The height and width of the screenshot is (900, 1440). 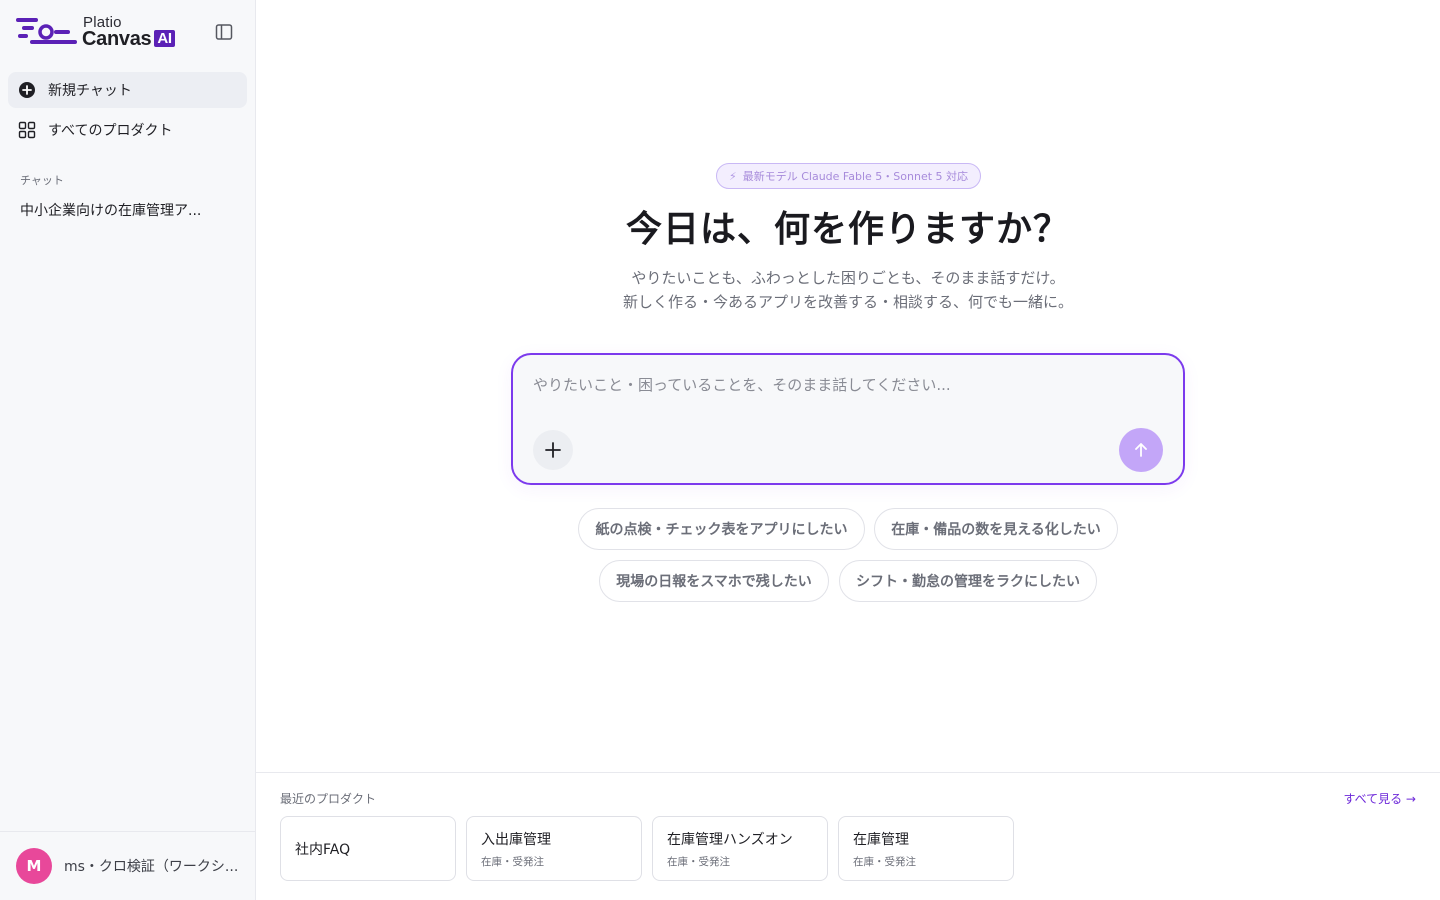 What do you see at coordinates (46, 31) in the screenshot?
I see `logo-mark-icon` at bounding box center [46, 31].